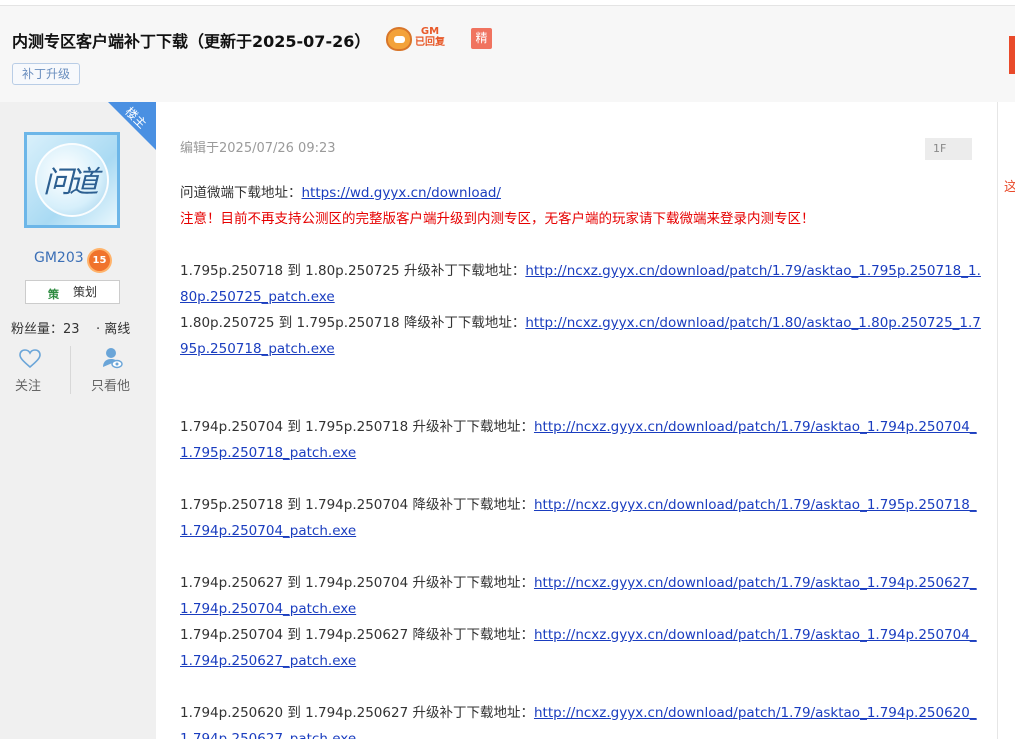 The image size is (1015, 739). What do you see at coordinates (71, 329) in the screenshot?
I see `fans-value: 23` at bounding box center [71, 329].